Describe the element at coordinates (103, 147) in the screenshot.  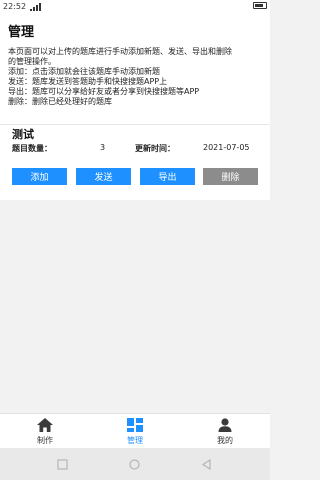
I see `question-count-value: 3` at that location.